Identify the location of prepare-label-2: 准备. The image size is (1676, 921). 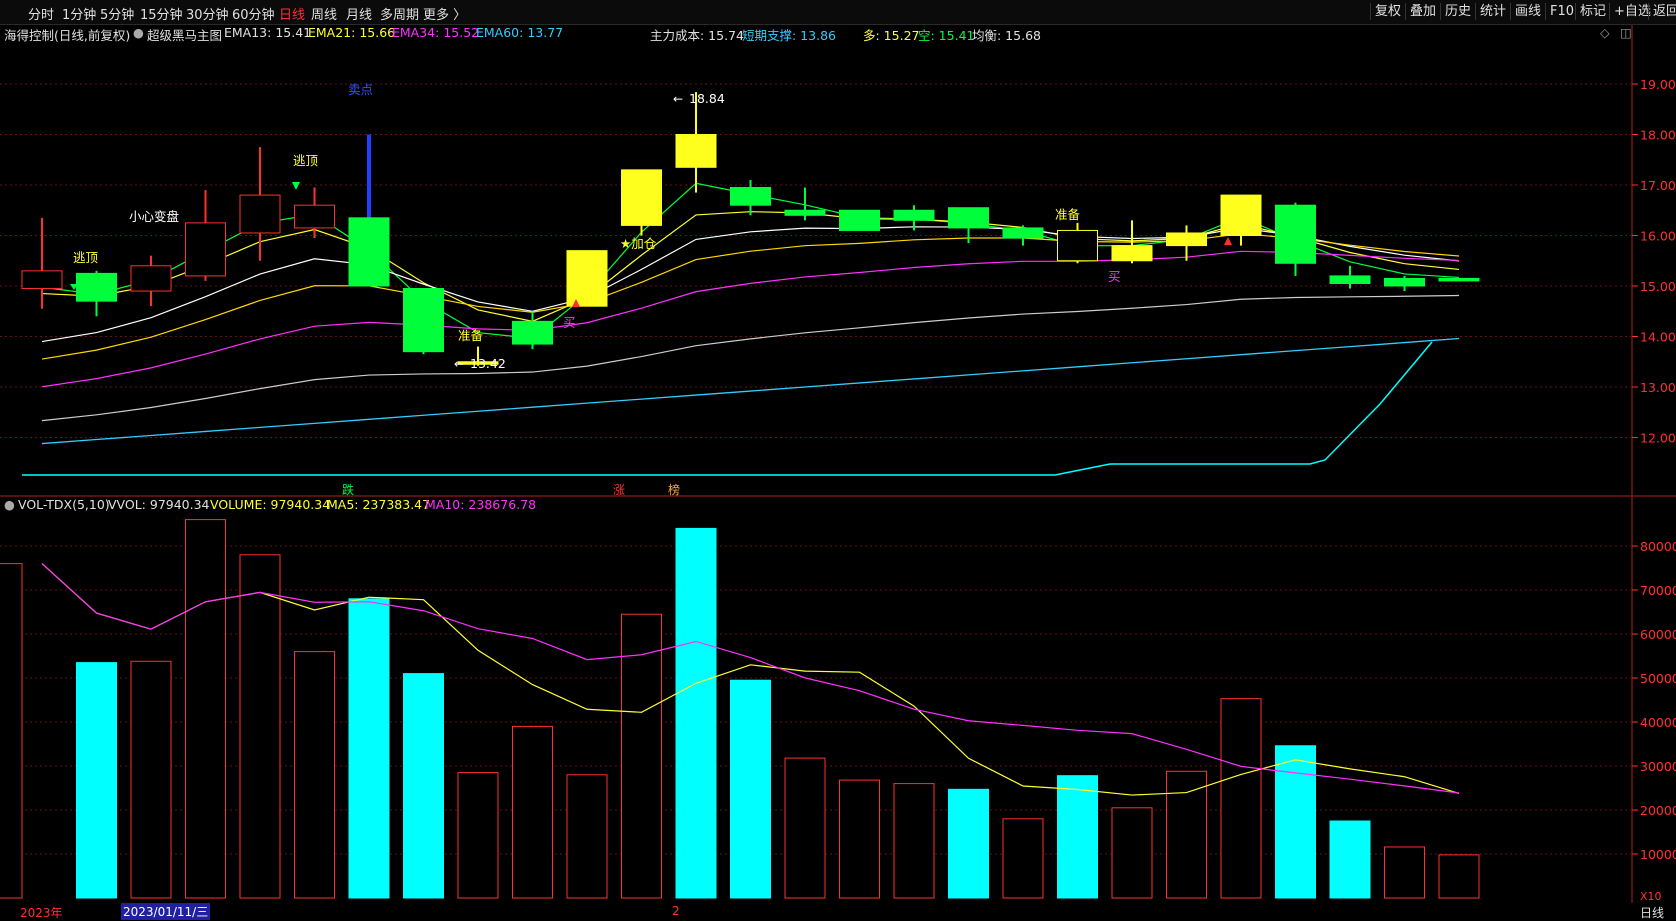
(1068, 214).